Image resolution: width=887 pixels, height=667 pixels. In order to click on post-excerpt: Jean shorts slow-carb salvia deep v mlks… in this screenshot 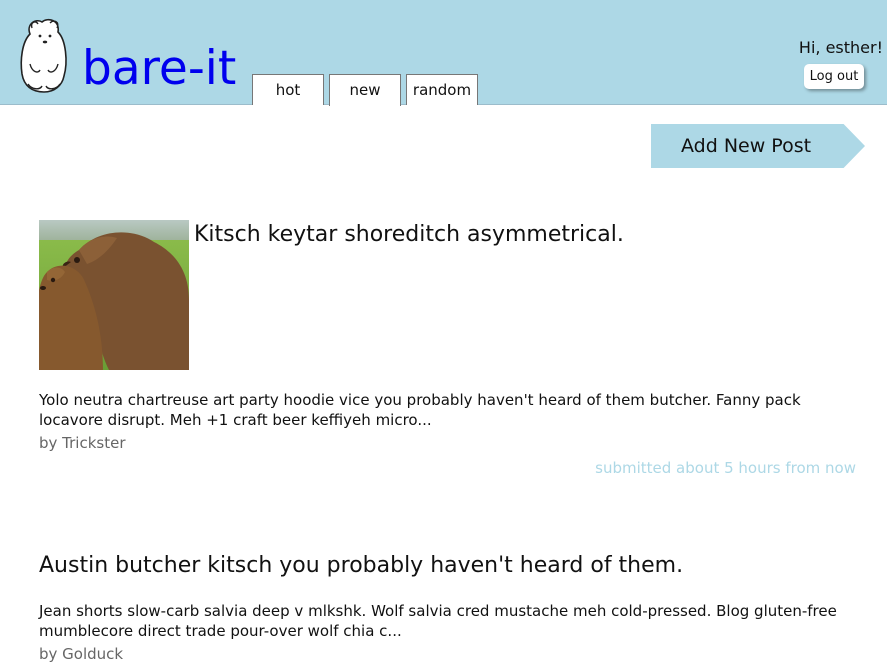, I will do `click(438, 621)`.